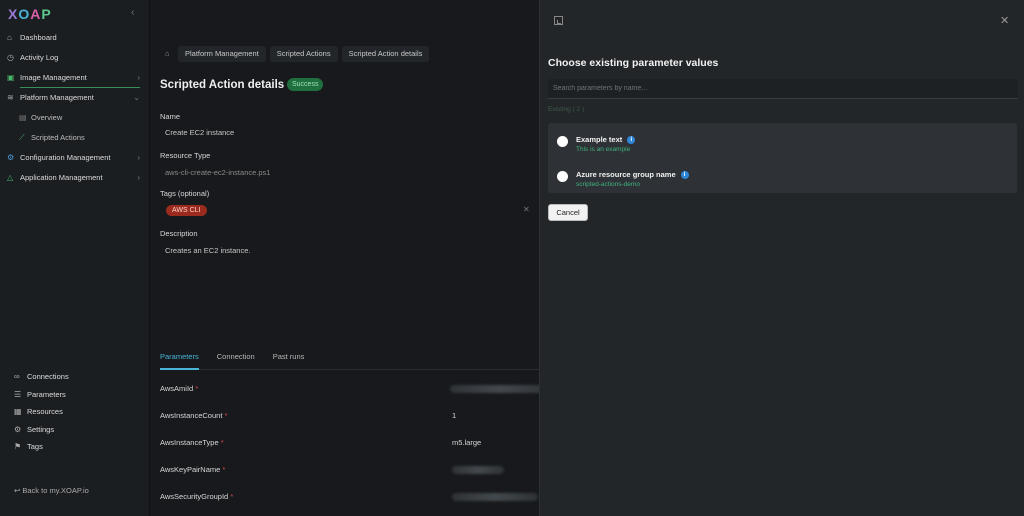 The image size is (1024, 516). What do you see at coordinates (185, 193) in the screenshot?
I see `tags-label: Tags (optional)` at bounding box center [185, 193].